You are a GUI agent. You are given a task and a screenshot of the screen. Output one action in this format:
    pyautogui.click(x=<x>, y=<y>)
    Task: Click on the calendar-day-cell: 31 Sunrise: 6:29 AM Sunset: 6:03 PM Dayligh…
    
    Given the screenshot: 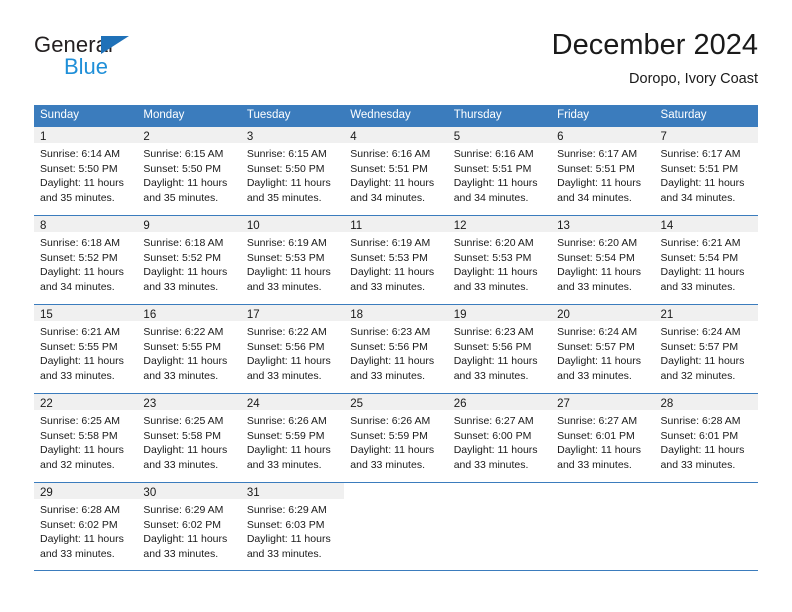 What is the action you would take?
    pyautogui.click(x=292, y=526)
    